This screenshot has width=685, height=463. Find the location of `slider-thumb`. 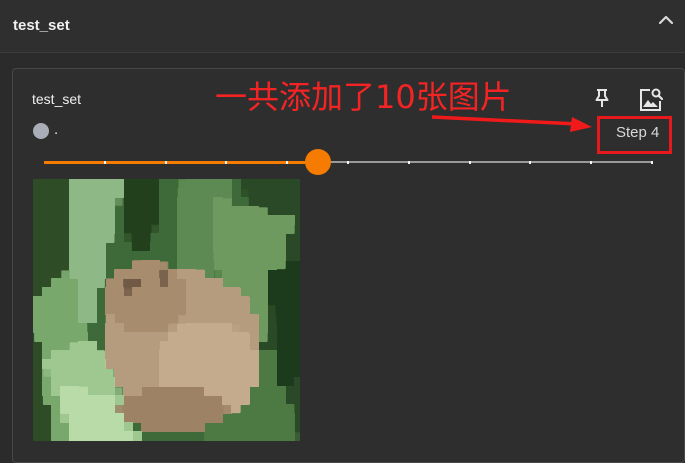

slider-thumb is located at coordinates (317, 162).